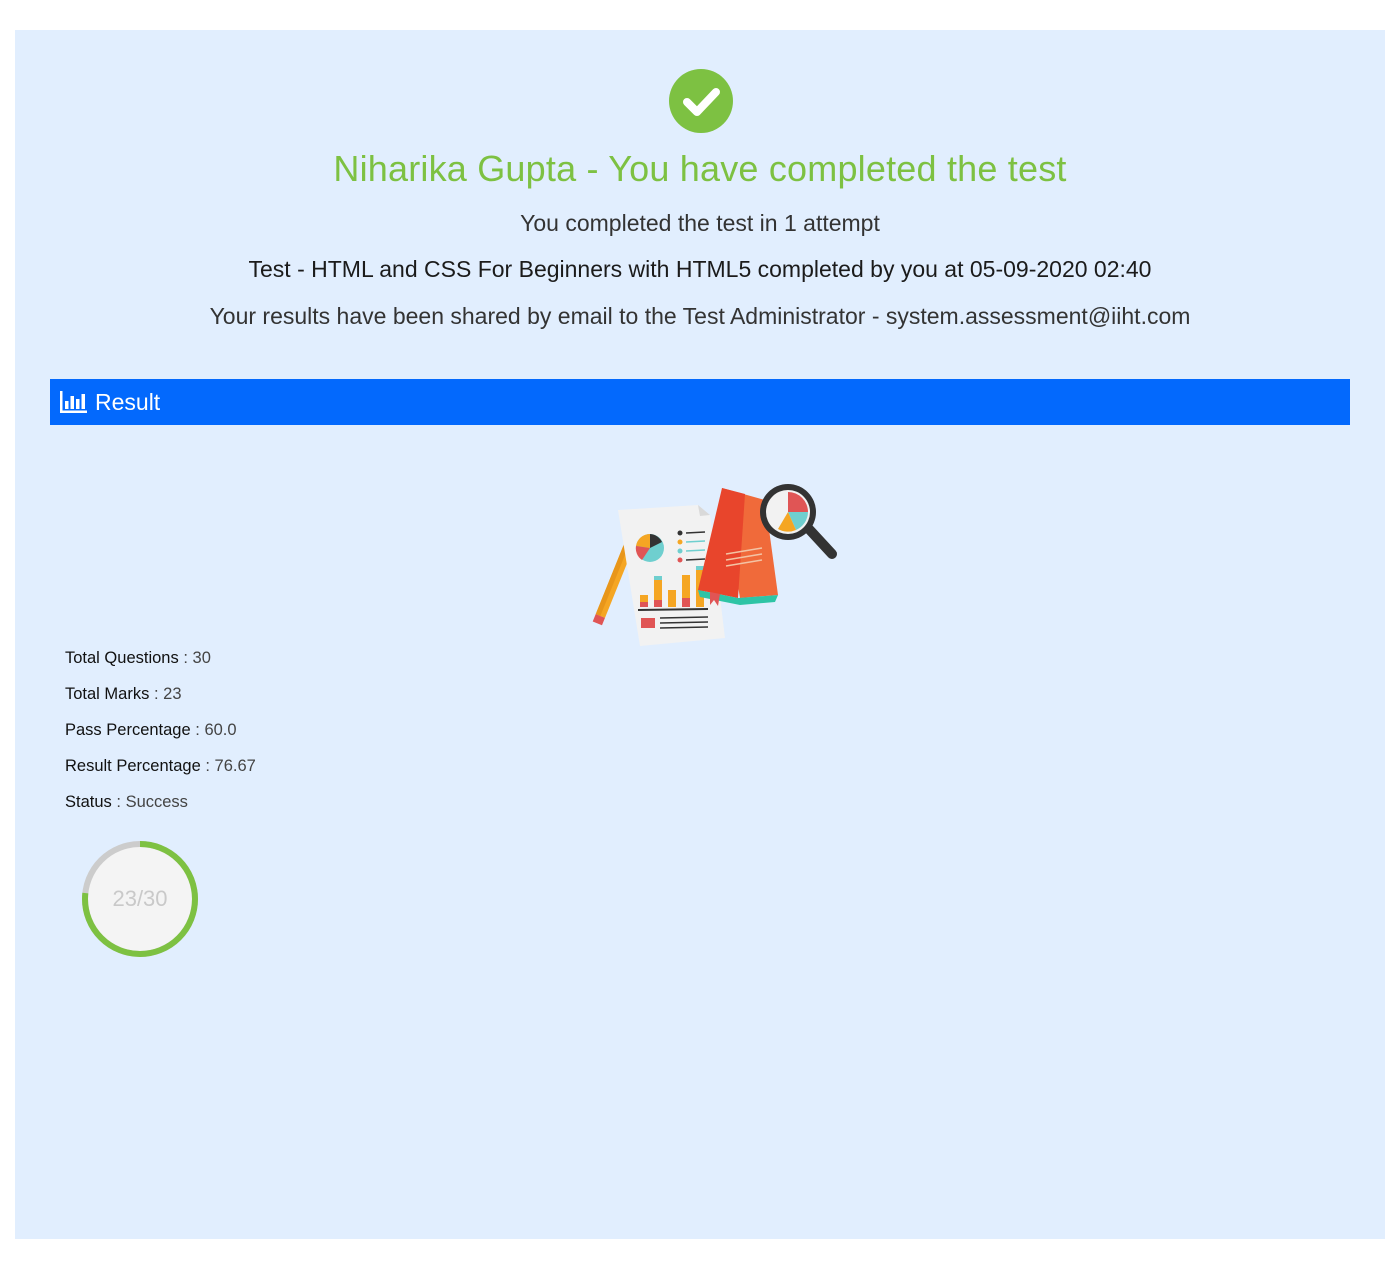 Image resolution: width=1400 pixels, height=1269 pixels. I want to click on stat-key: Pass Percentage, so click(128, 730).